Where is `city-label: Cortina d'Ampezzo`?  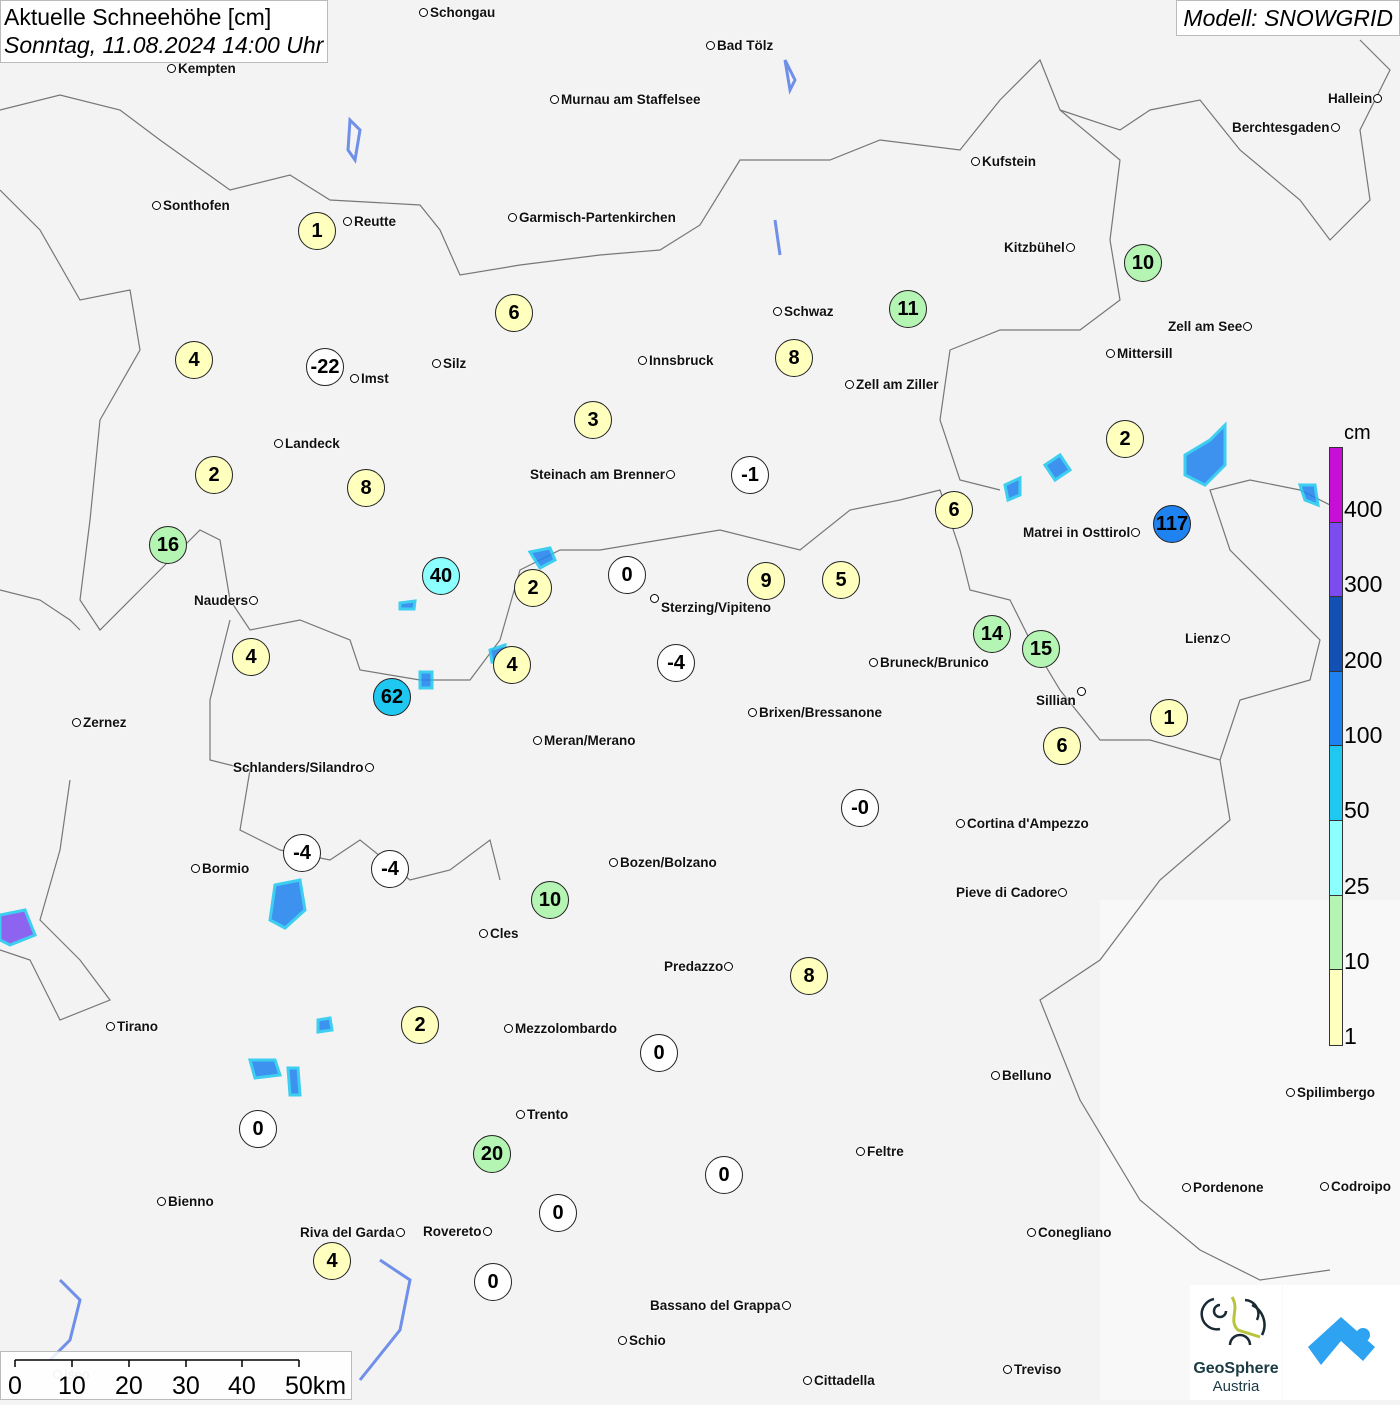
city-label: Cortina d'Ampezzo is located at coordinates (1028, 824).